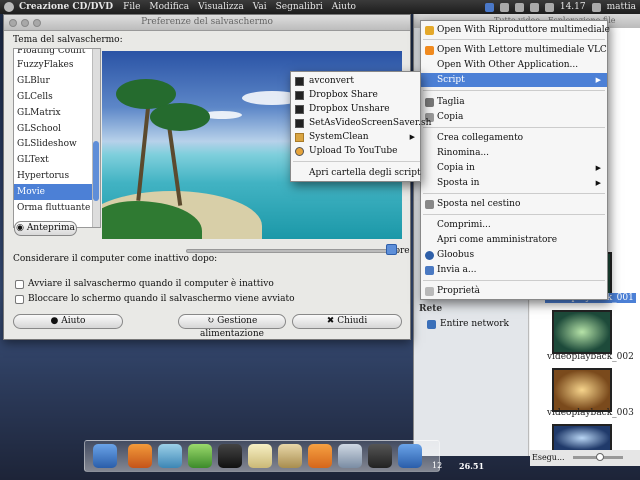 The image size is (640, 480). I want to click on lock-screen-checkbox, so click(19, 299).